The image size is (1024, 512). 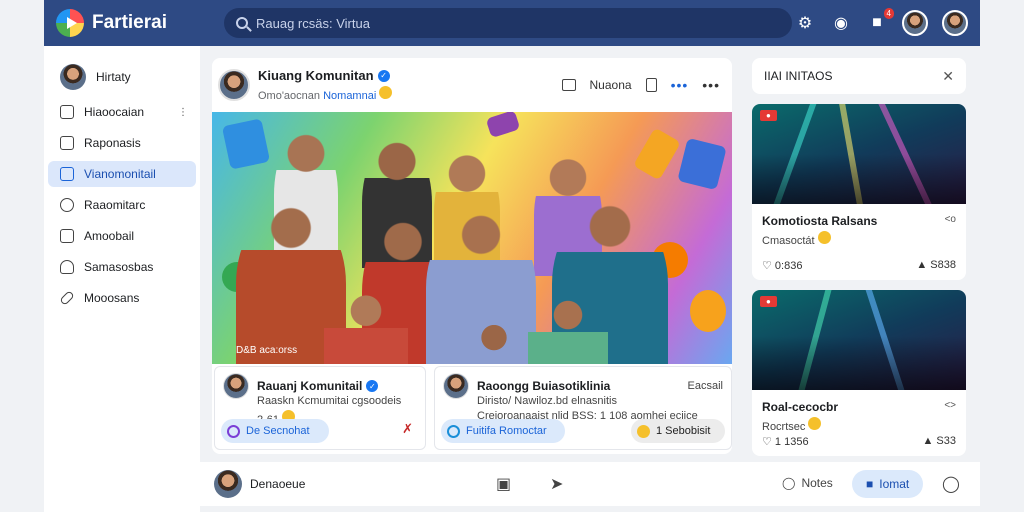 I want to click on photo-icon: ▣, so click(x=503, y=484).